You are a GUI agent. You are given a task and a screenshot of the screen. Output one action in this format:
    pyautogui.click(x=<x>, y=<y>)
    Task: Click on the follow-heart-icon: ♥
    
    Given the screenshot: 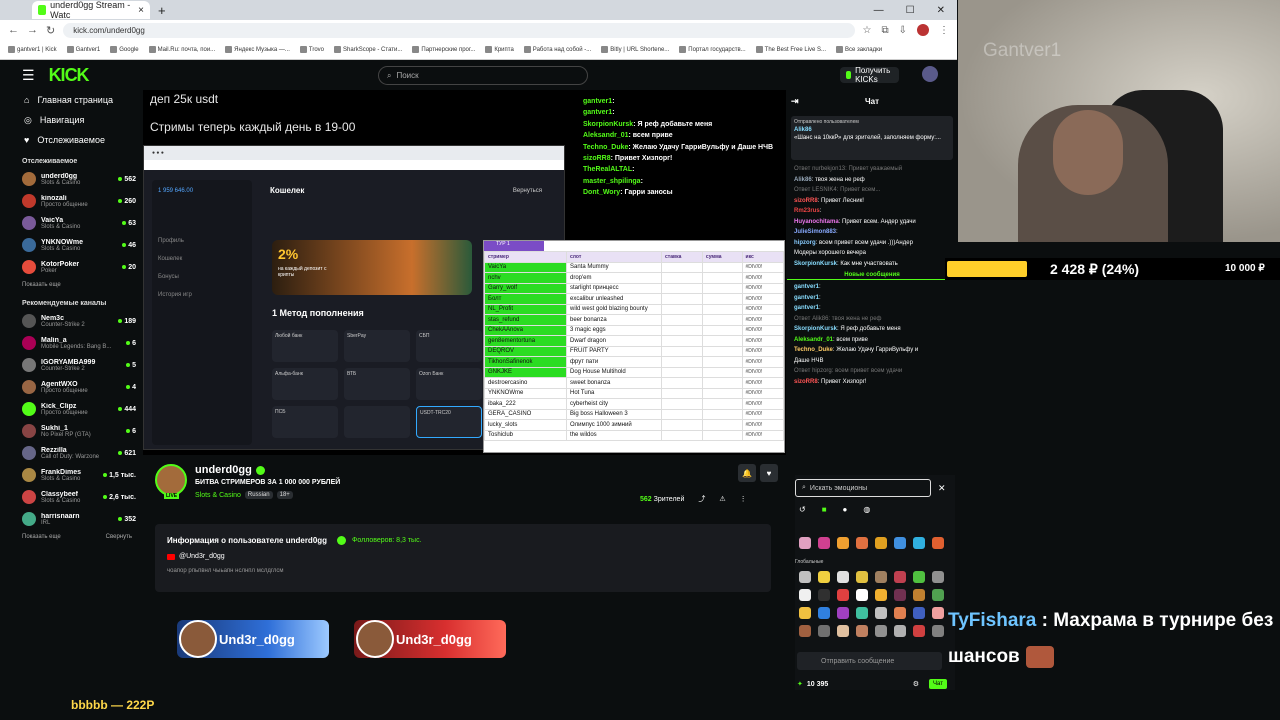 What is the action you would take?
    pyautogui.click(x=769, y=473)
    